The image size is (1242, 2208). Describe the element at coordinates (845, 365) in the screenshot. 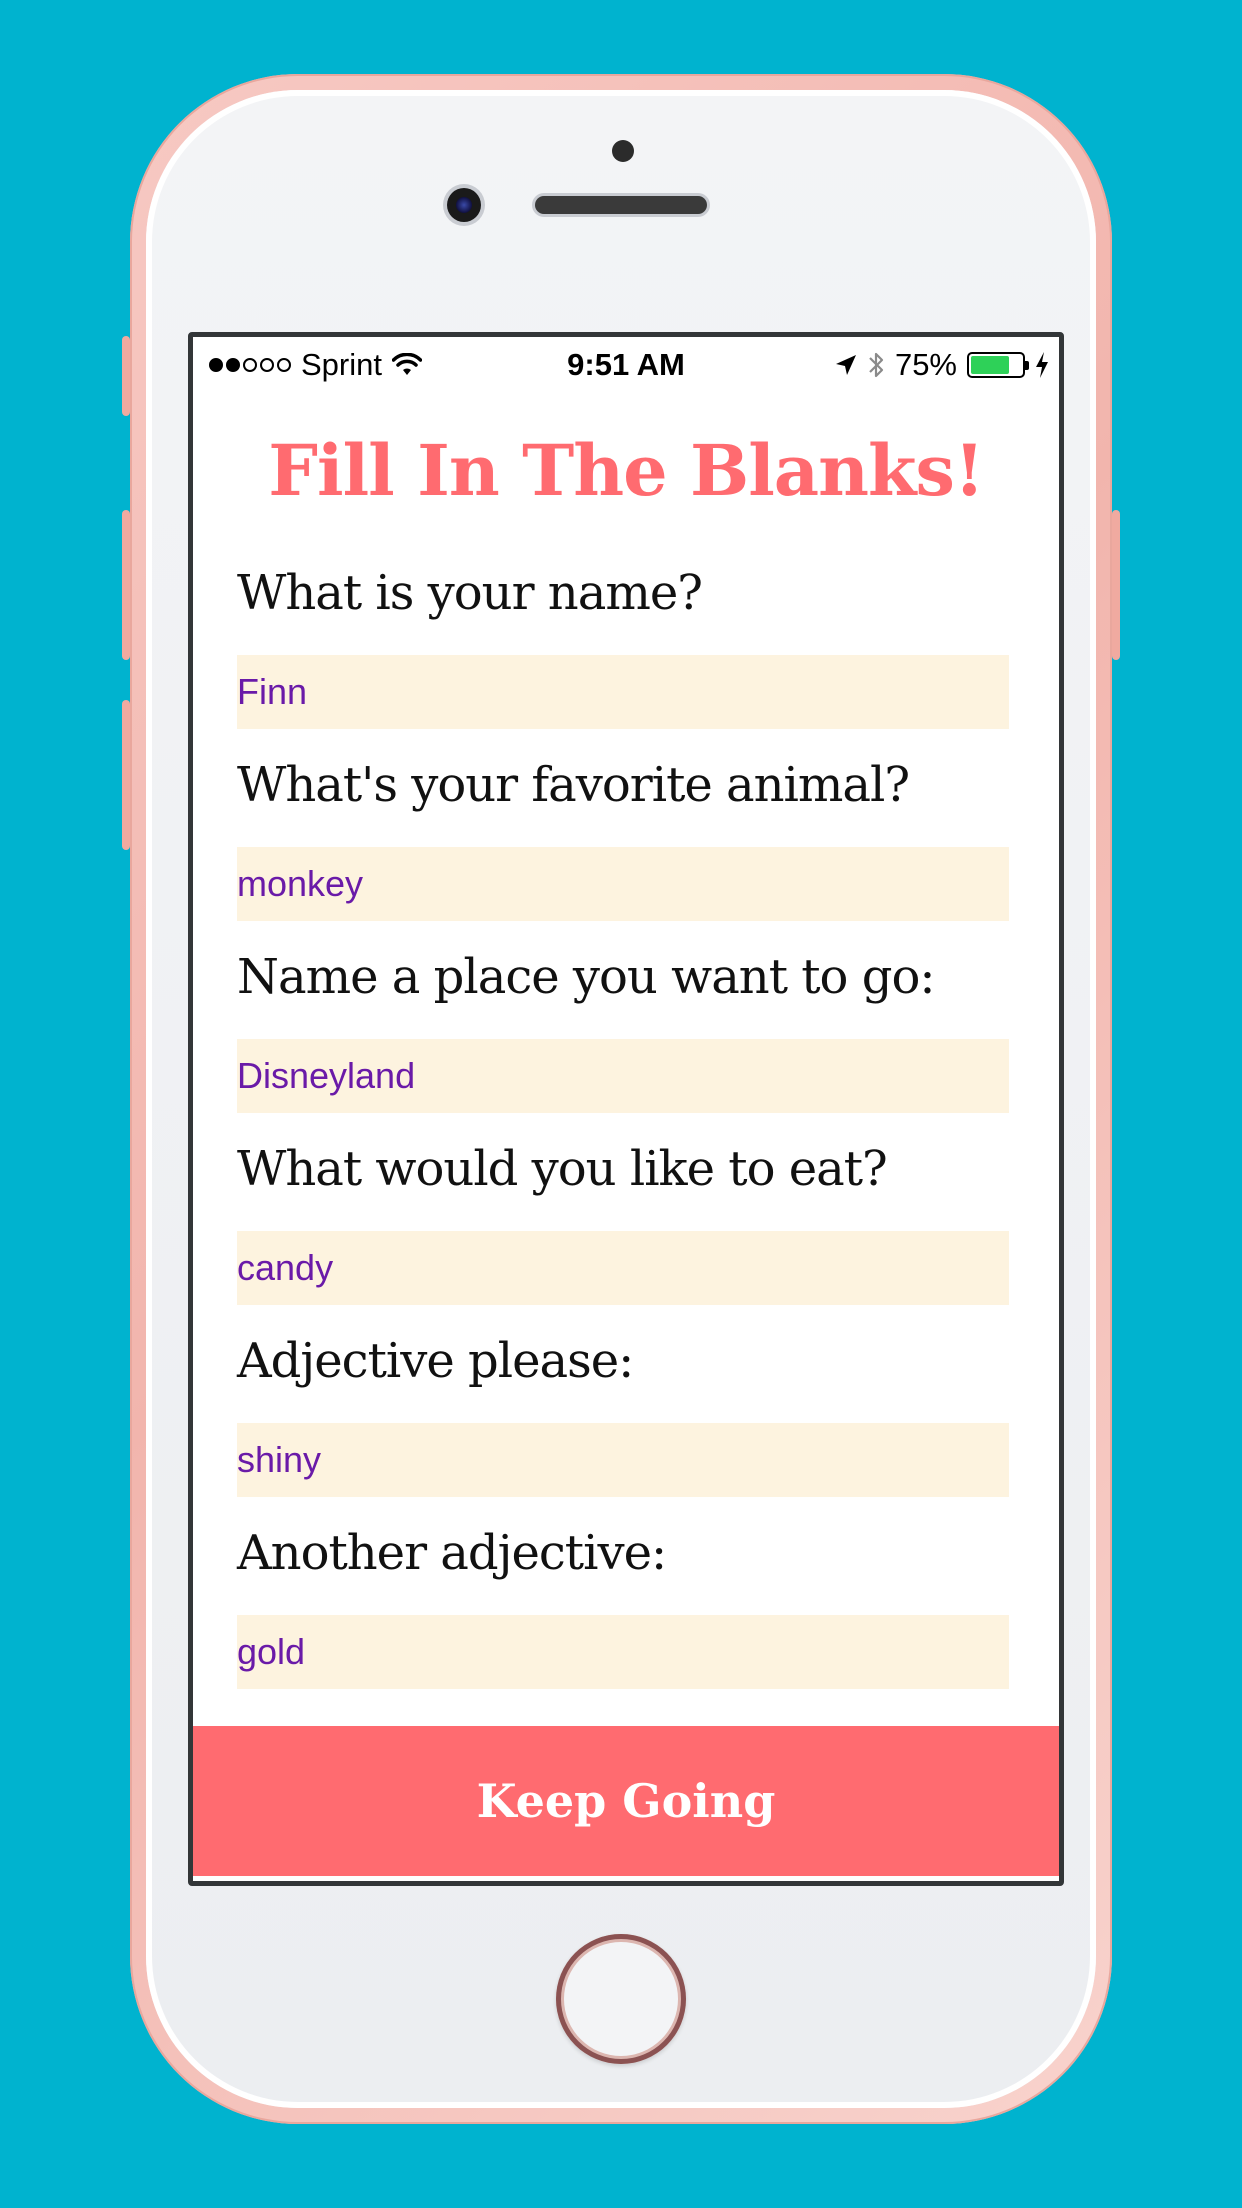

I see `location-arrow-icon` at that location.